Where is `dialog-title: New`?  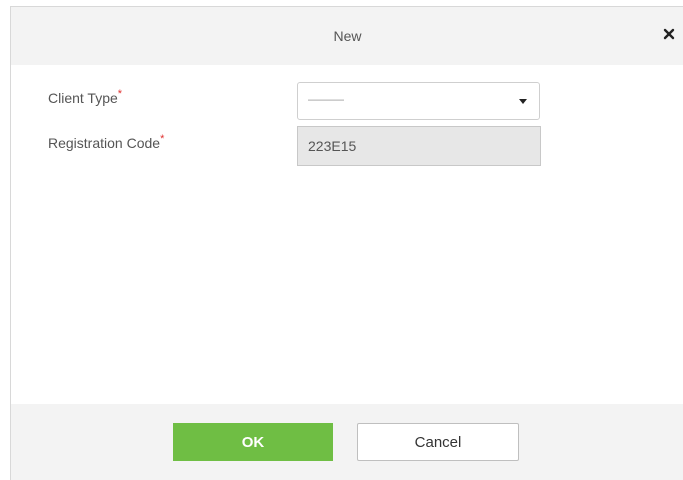 dialog-title: New is located at coordinates (347, 36).